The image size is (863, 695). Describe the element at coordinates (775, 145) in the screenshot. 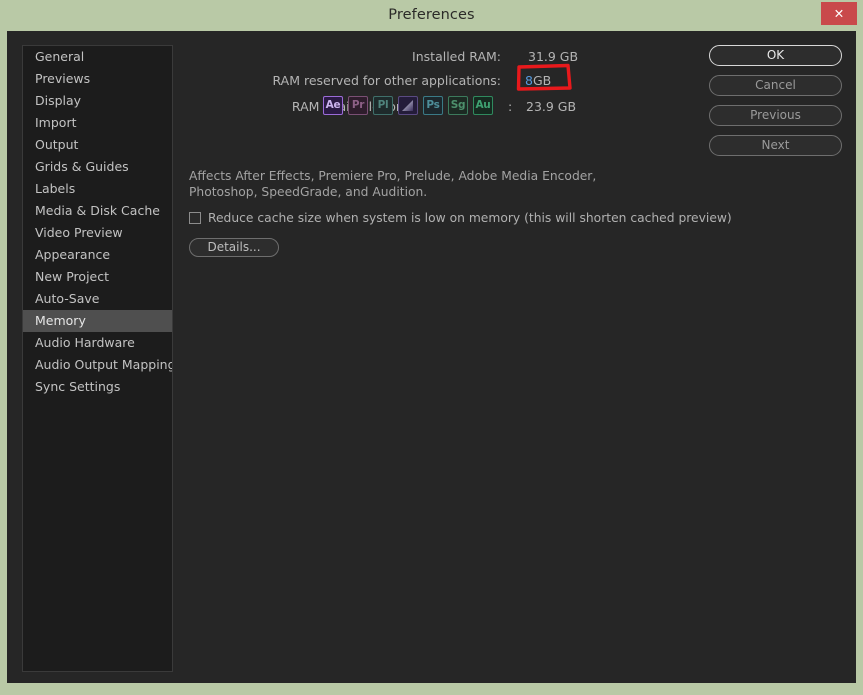

I see `next-button: Next` at that location.